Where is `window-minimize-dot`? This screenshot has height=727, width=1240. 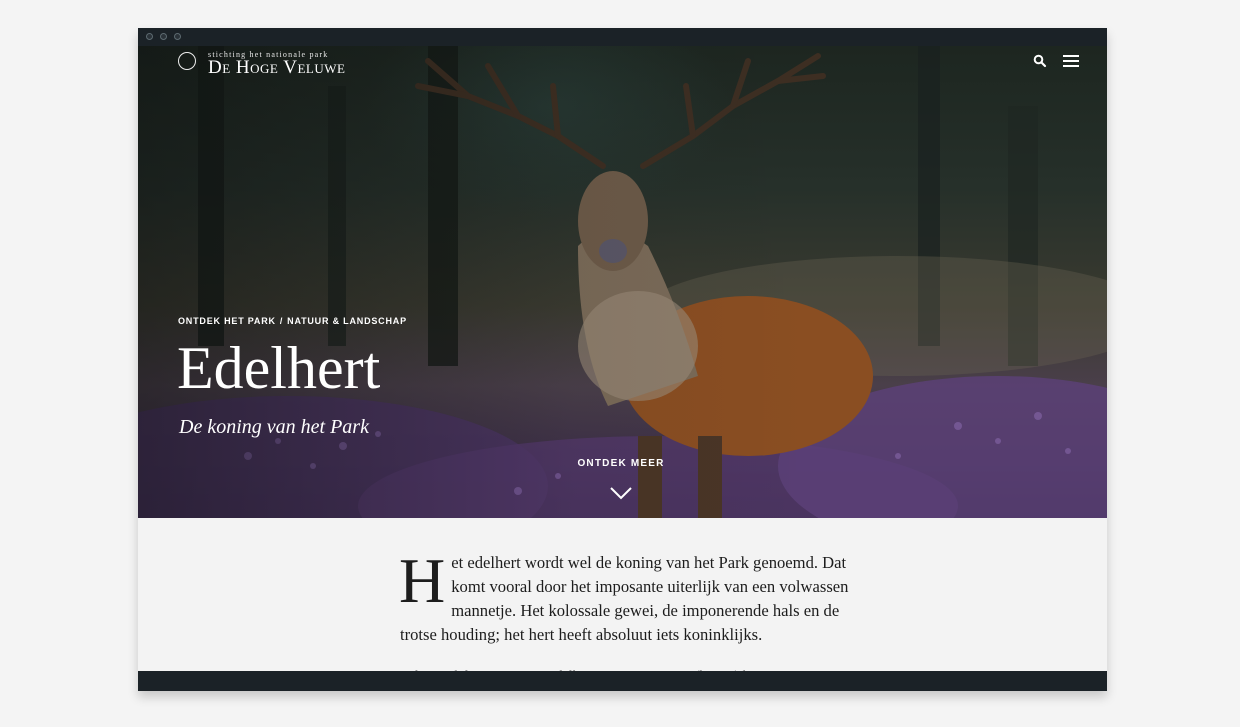
window-minimize-dot is located at coordinates (163, 36).